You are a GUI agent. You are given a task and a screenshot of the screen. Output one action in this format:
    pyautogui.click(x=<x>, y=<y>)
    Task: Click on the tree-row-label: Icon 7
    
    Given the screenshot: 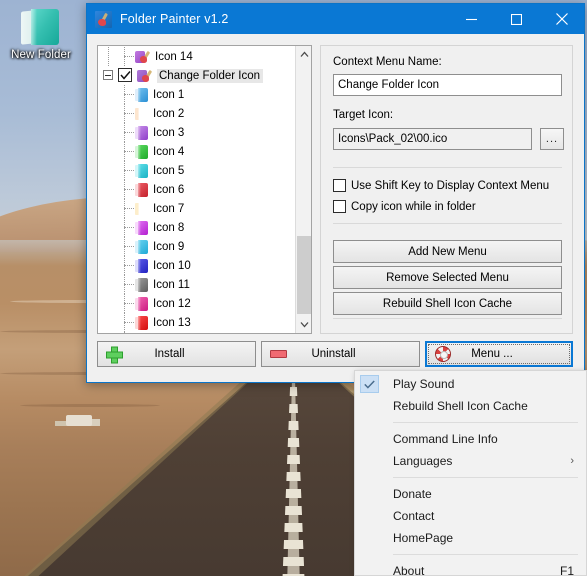 What is the action you would take?
    pyautogui.click(x=169, y=208)
    